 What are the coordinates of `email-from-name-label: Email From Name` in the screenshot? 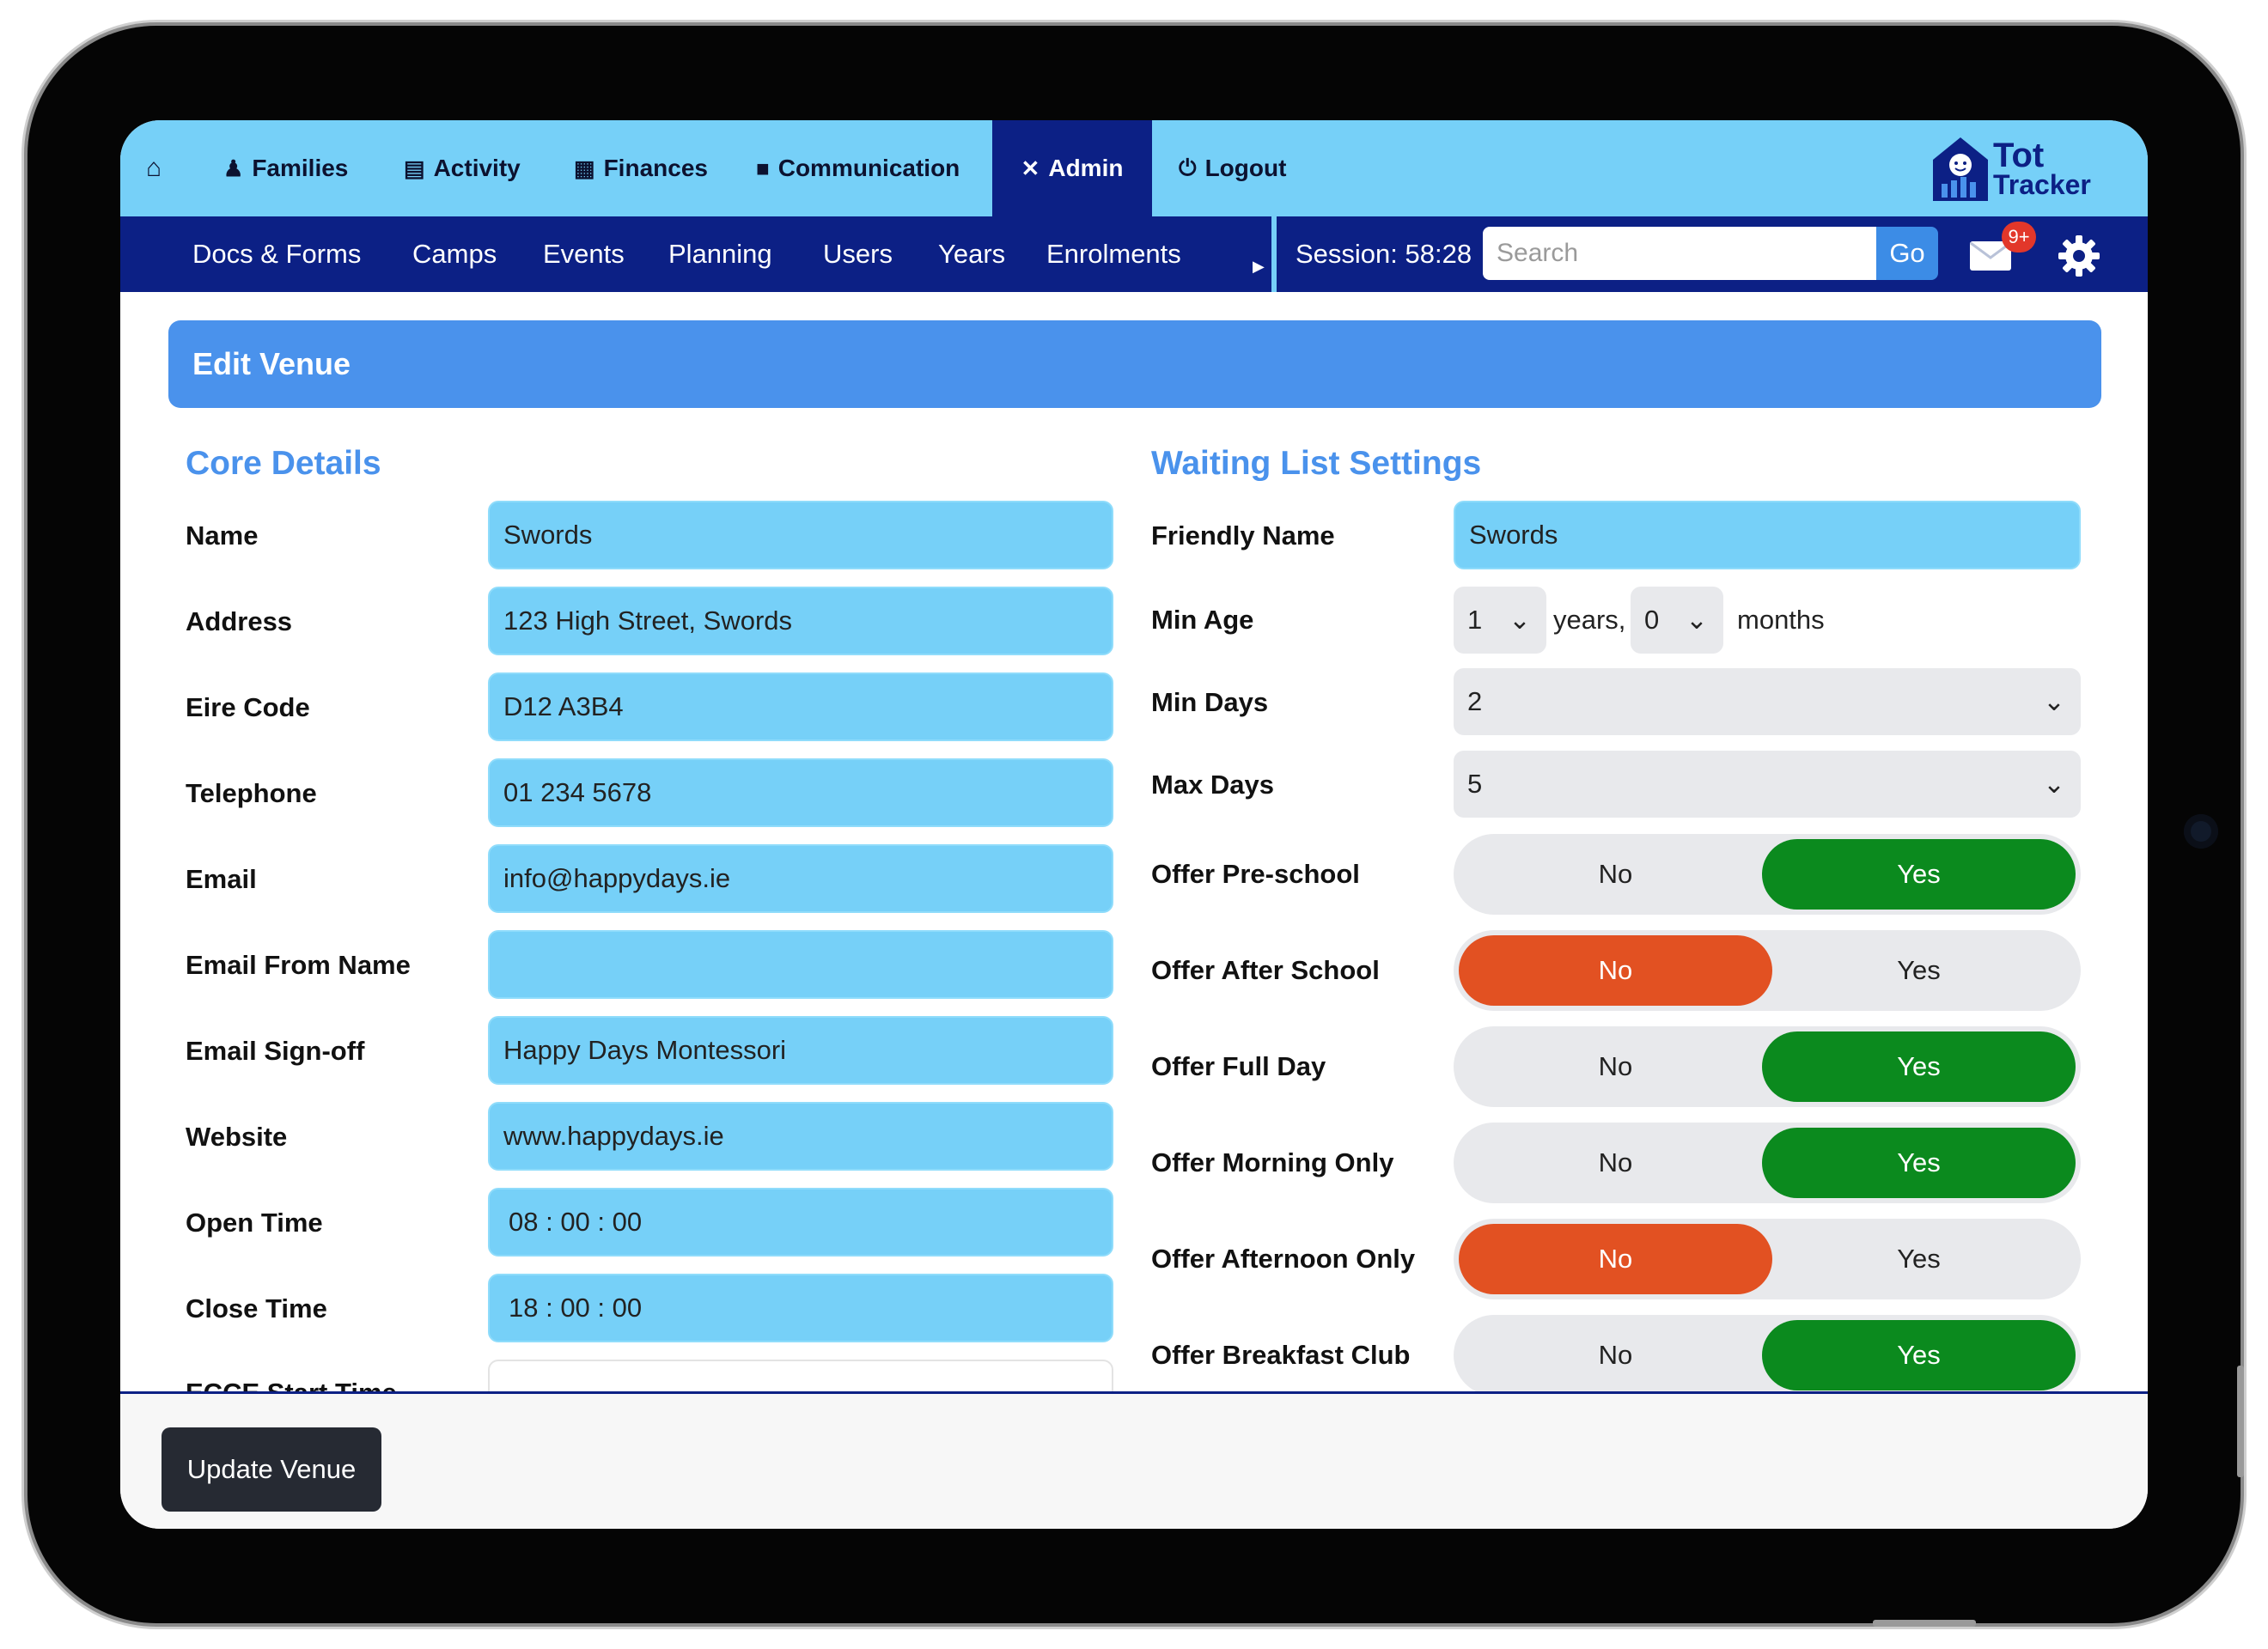 It's located at (298, 965).